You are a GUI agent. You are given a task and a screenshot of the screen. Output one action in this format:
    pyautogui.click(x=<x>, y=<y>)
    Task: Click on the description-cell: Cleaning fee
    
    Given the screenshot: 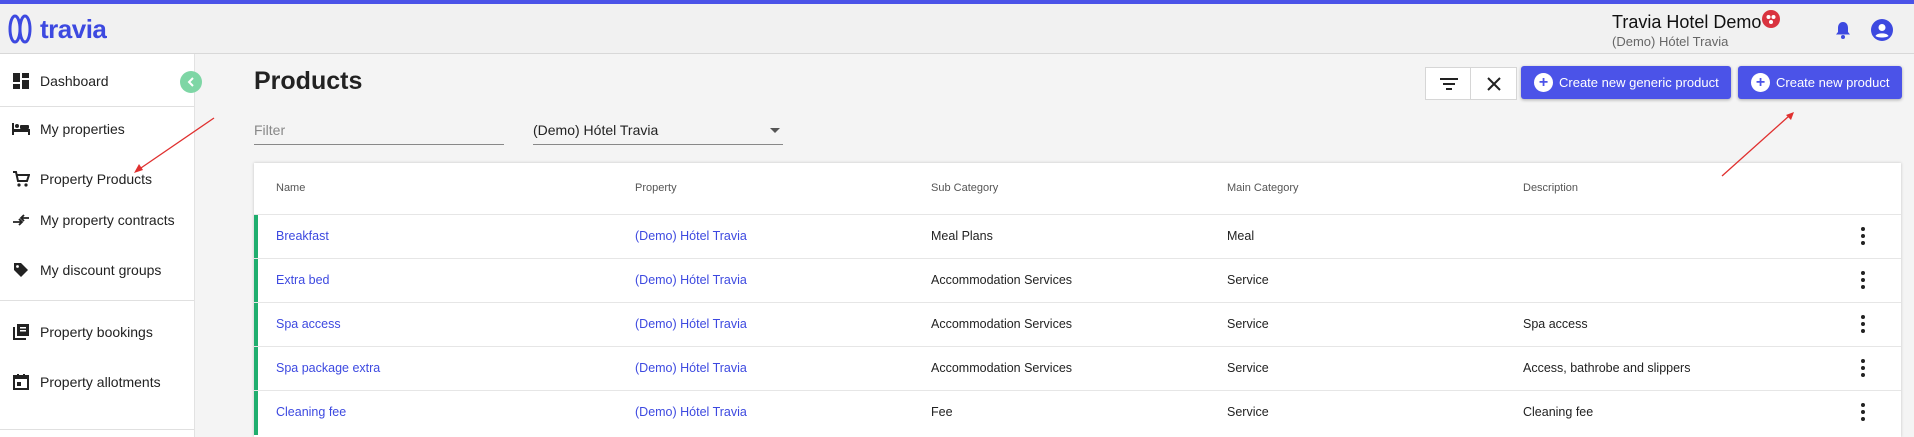 What is the action you would take?
    pyautogui.click(x=1558, y=412)
    